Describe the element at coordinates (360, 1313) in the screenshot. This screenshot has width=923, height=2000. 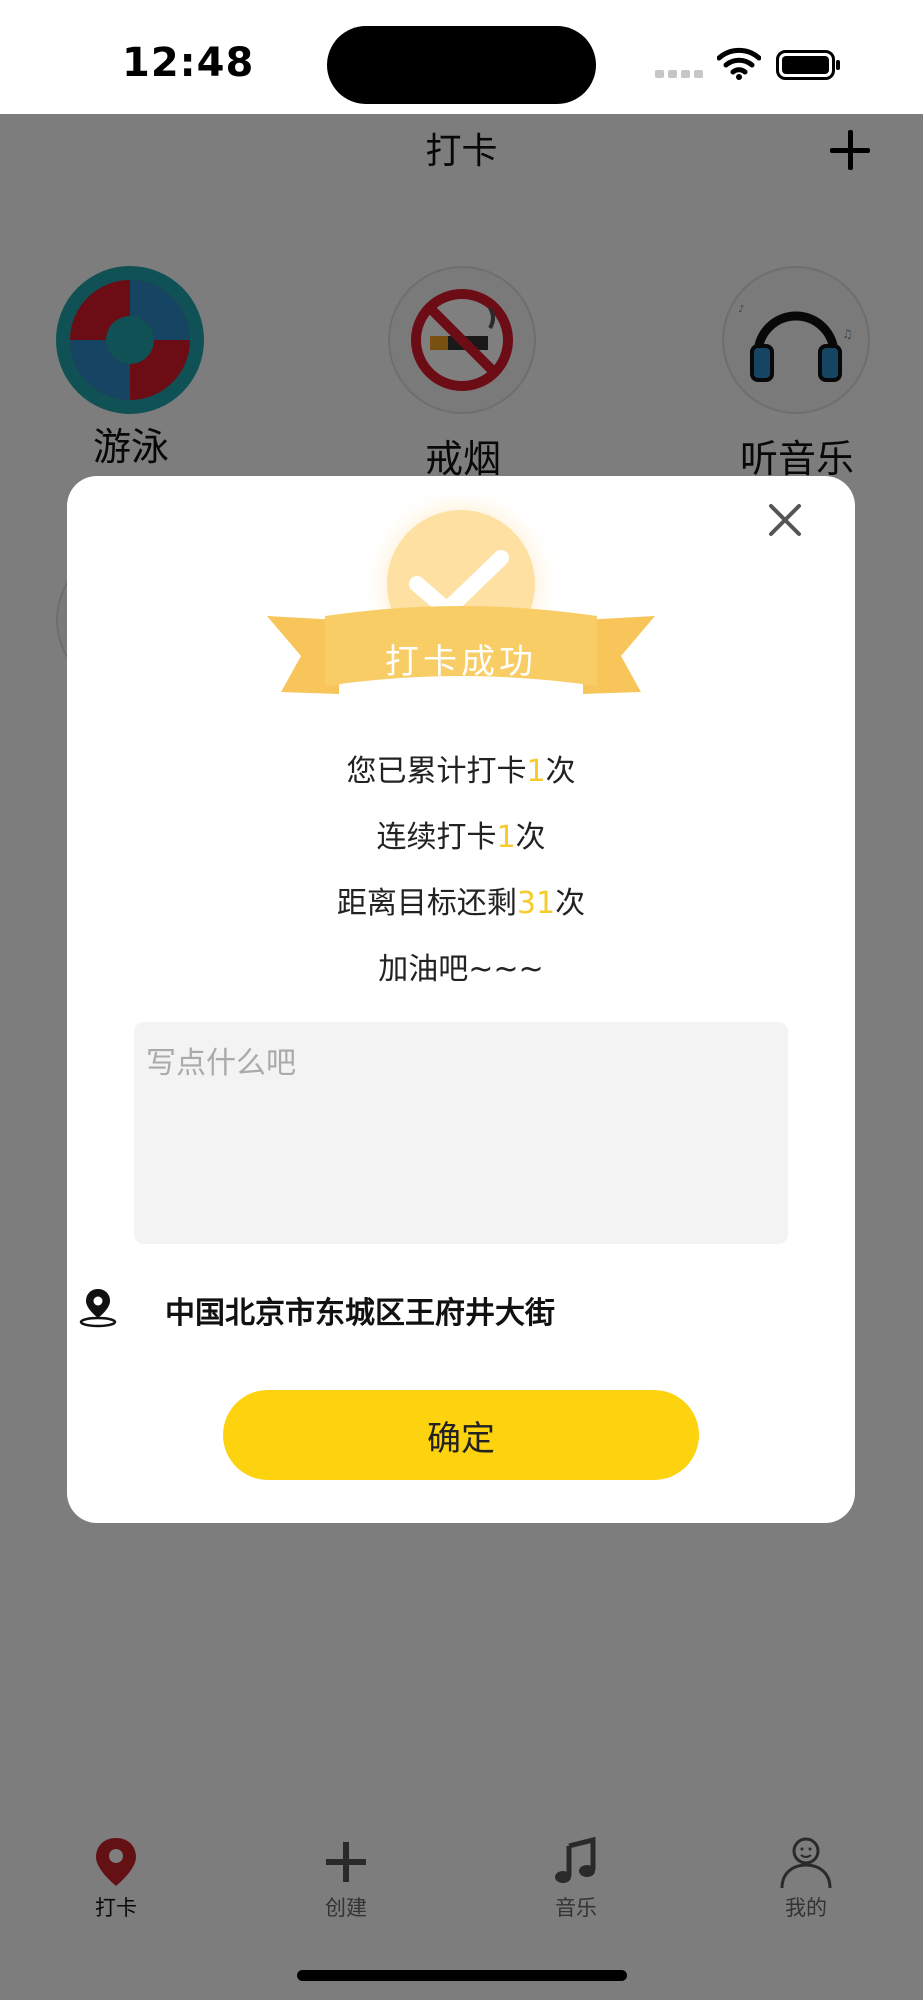
I see `location-text: 中国北京市东城区王府井大街` at that location.